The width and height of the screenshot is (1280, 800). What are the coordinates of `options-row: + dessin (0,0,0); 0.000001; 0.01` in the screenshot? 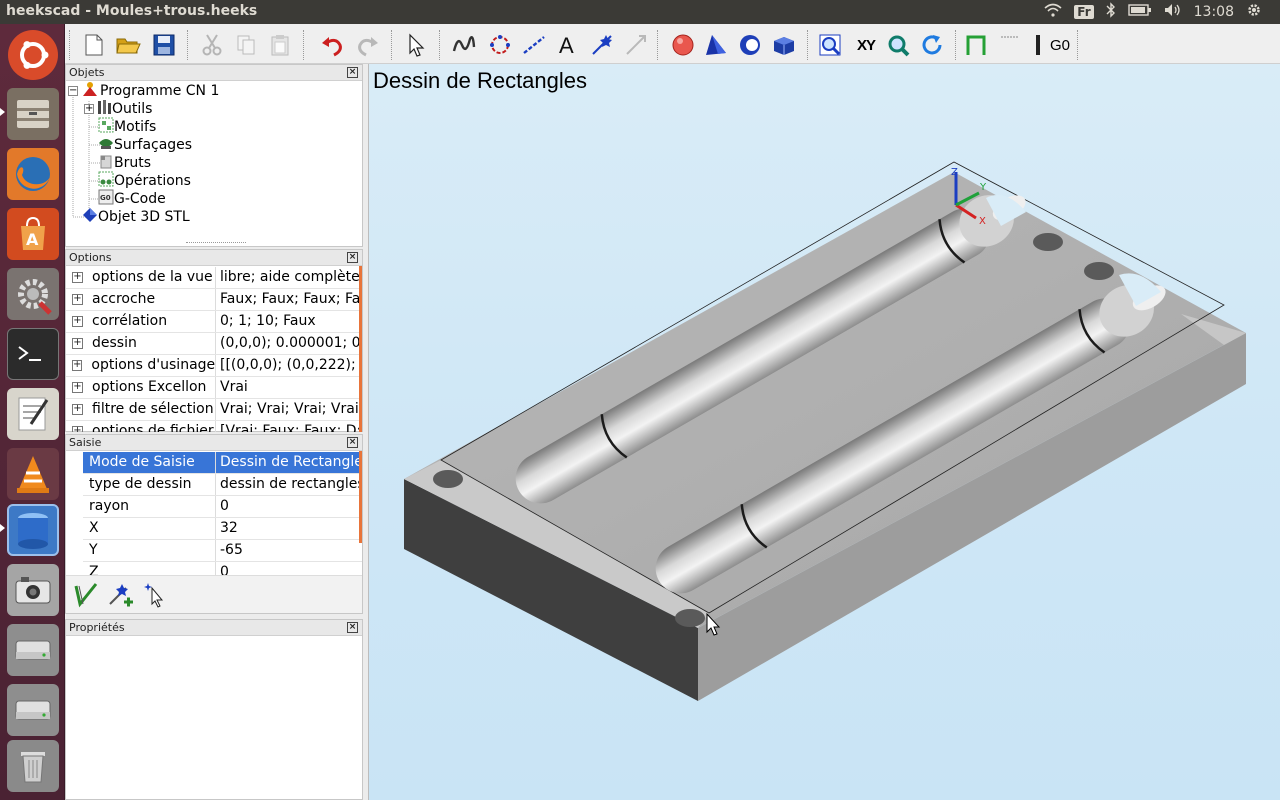 It's located at (214, 344).